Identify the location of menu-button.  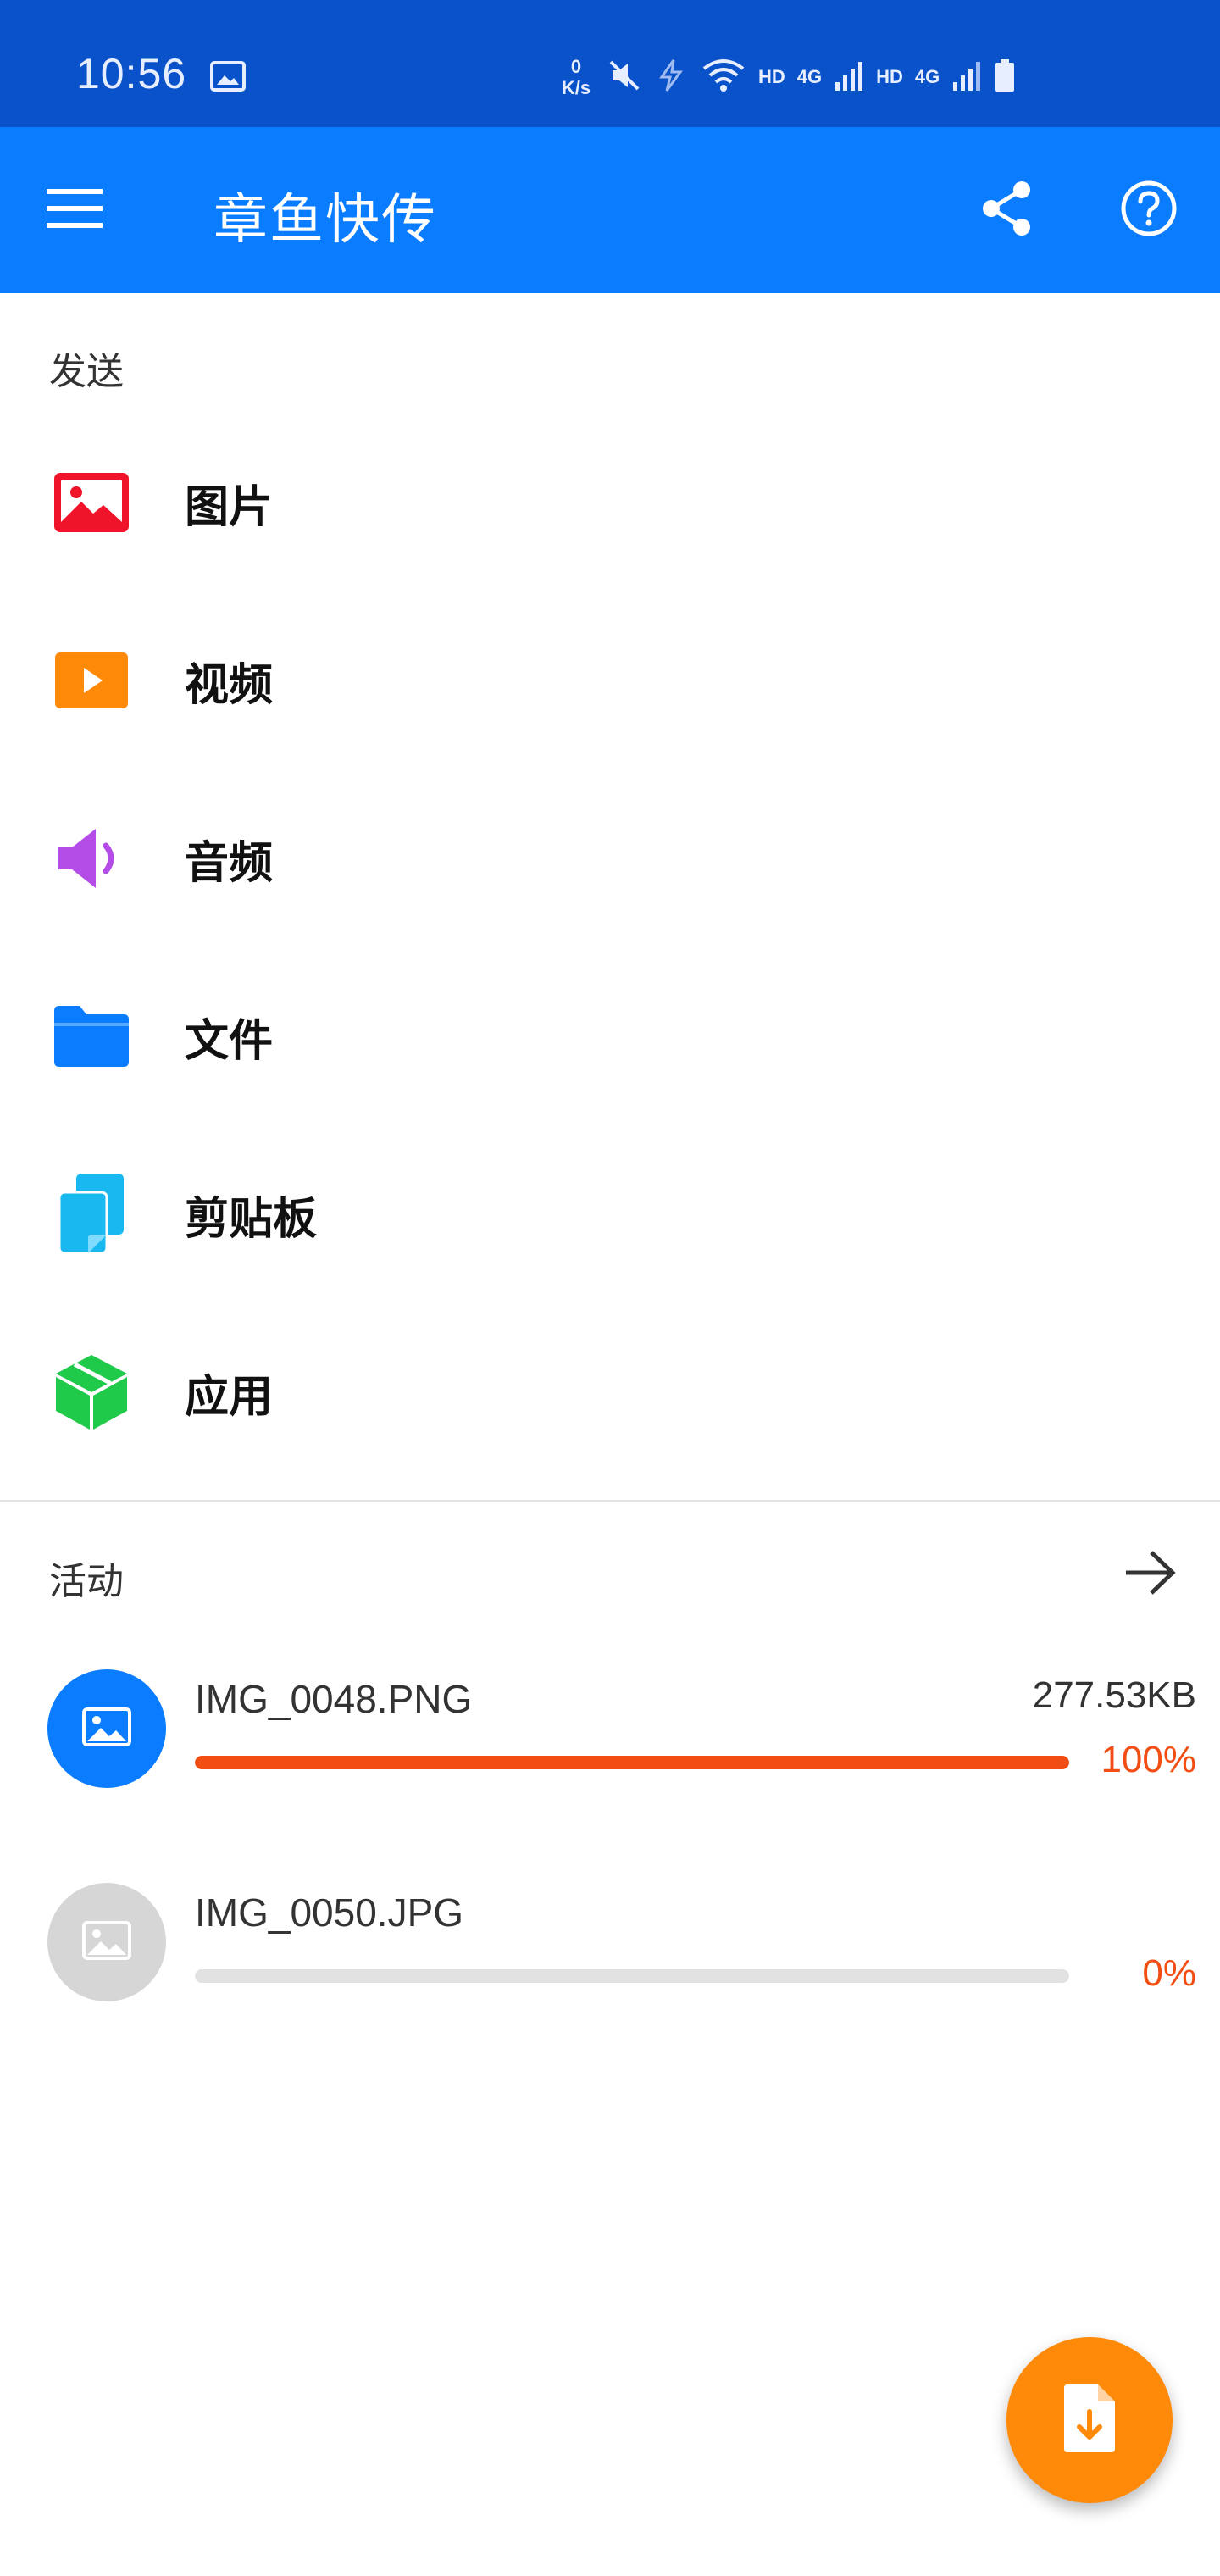
(74, 210).